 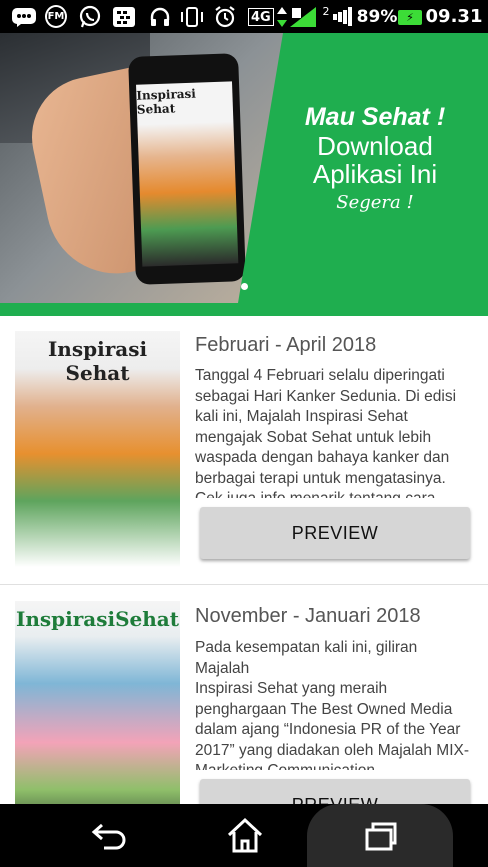 I want to click on edition-title: Februari - April 2018, so click(x=286, y=345).